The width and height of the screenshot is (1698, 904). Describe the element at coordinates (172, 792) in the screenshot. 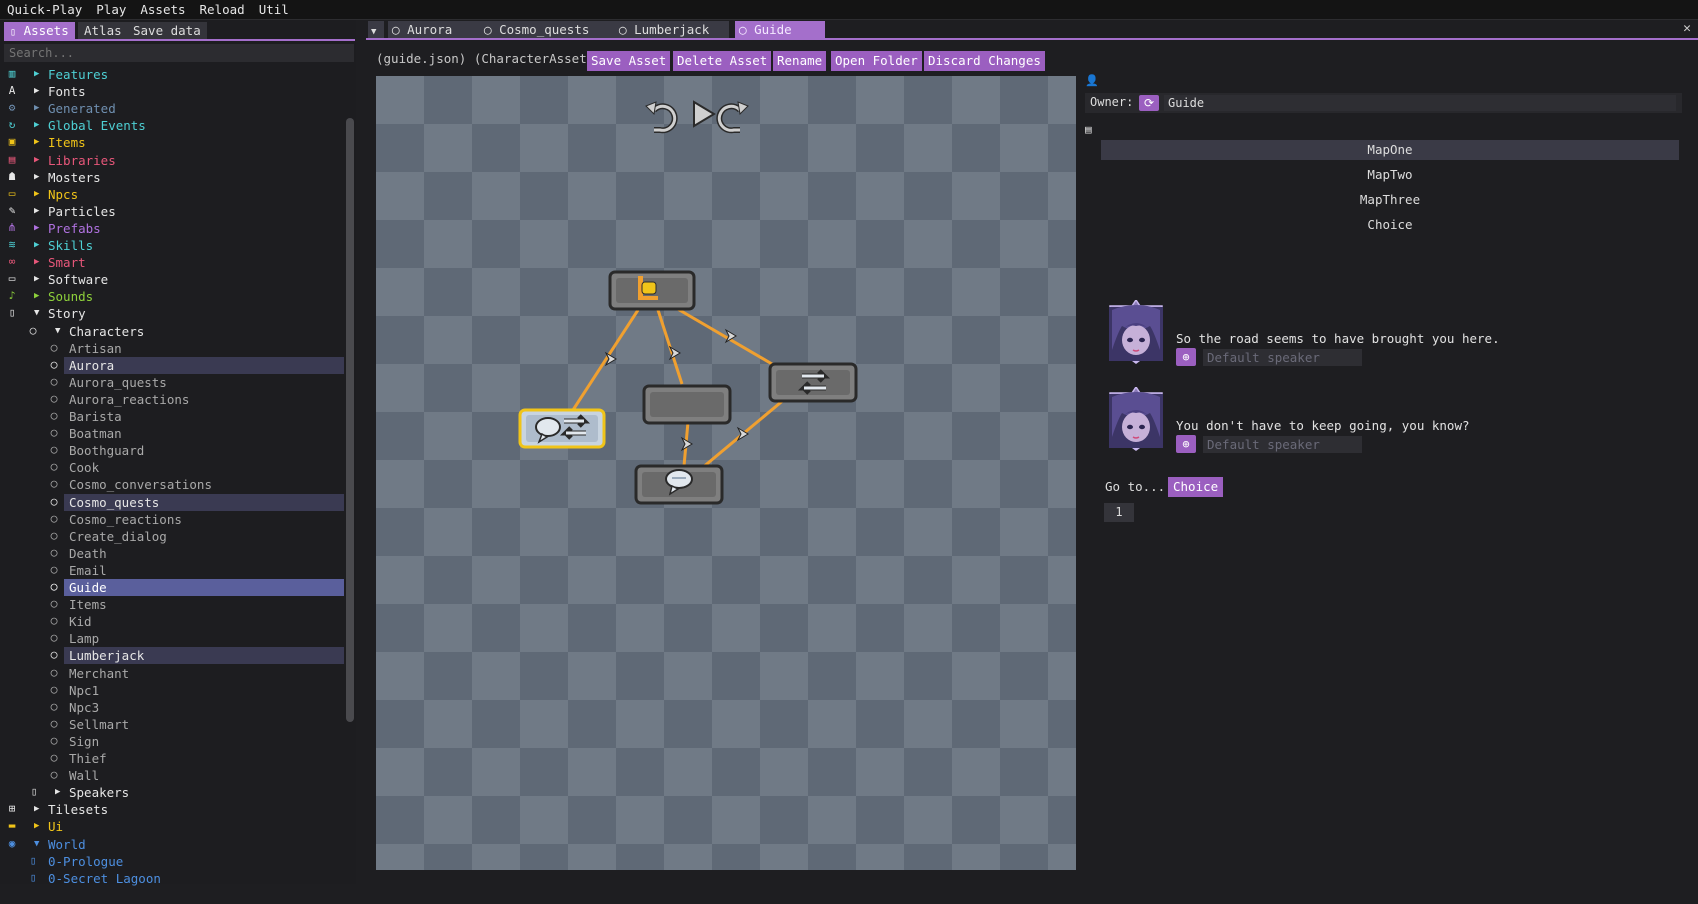

I see `tree-item: ▯ ▶ Speakers` at that location.